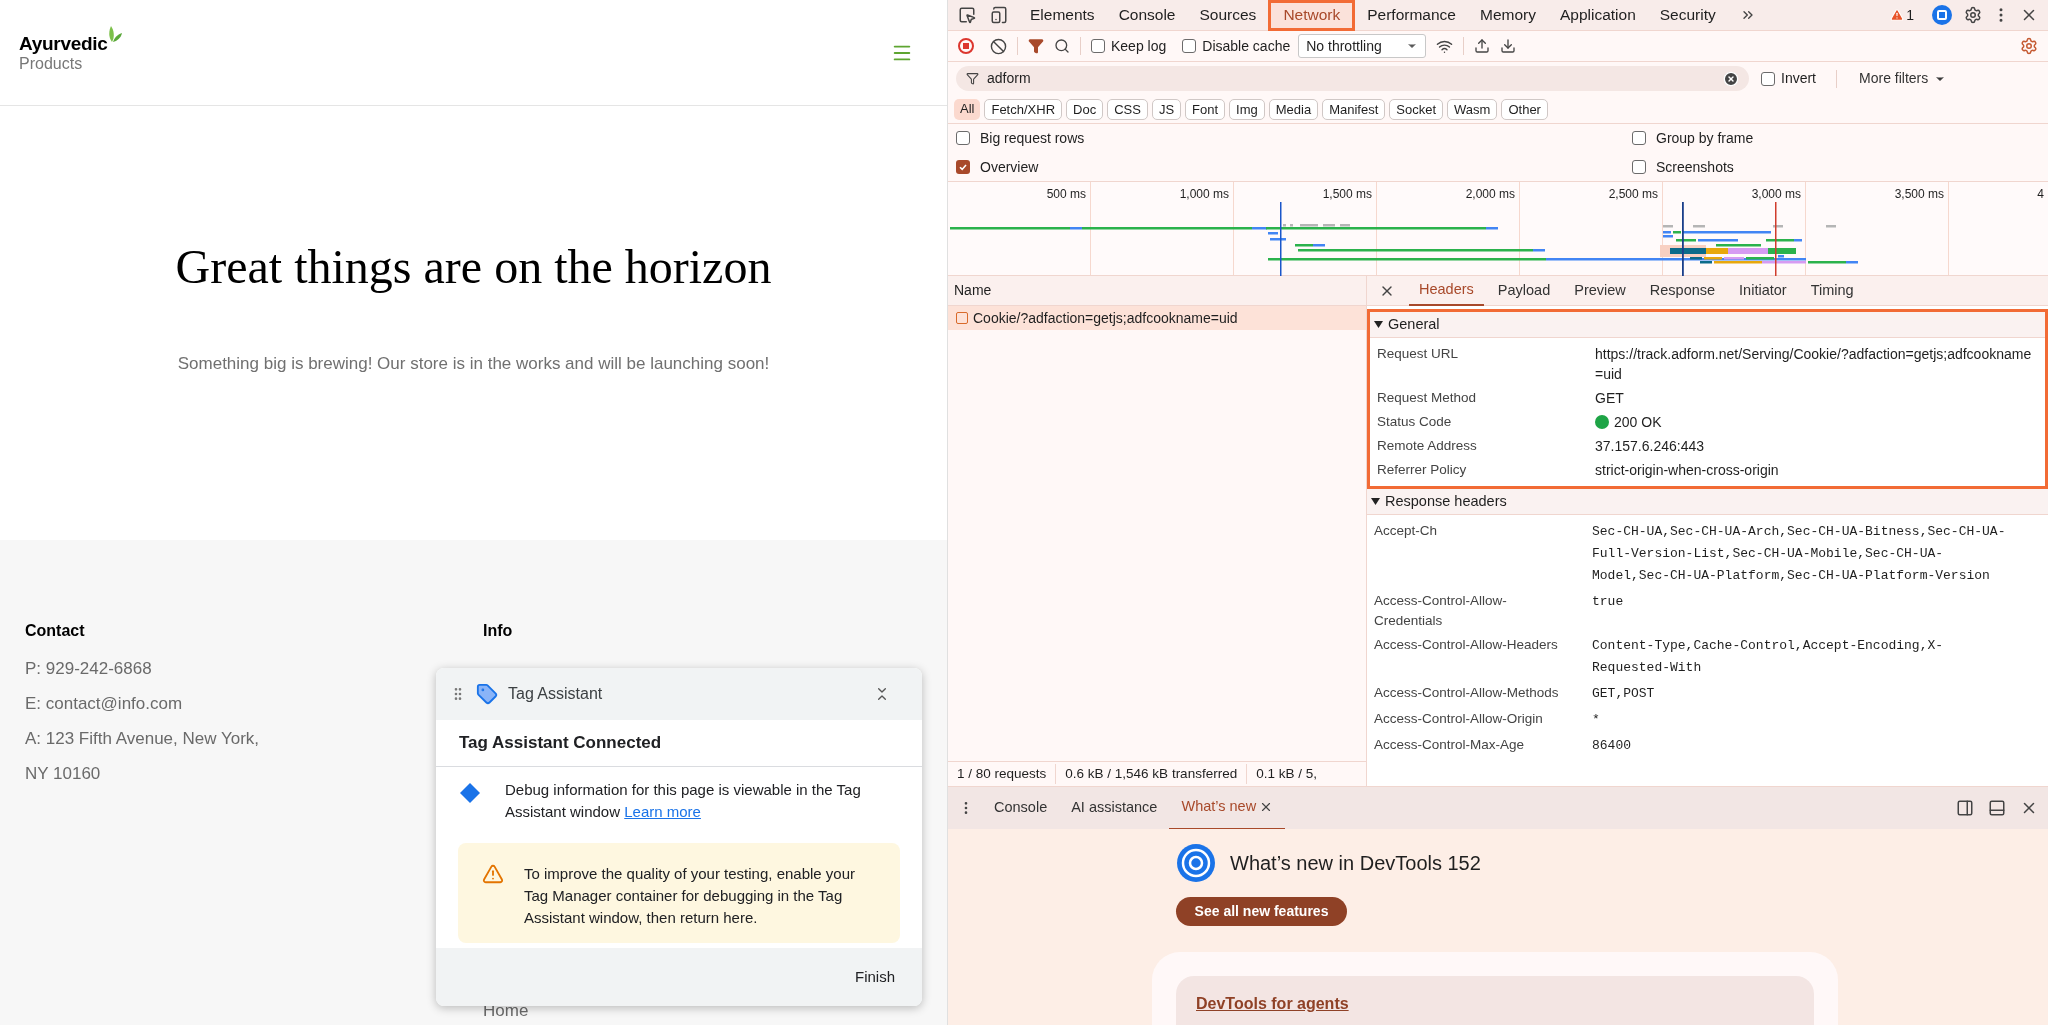  I want to click on type-filter-chip: Media, so click(1293, 109).